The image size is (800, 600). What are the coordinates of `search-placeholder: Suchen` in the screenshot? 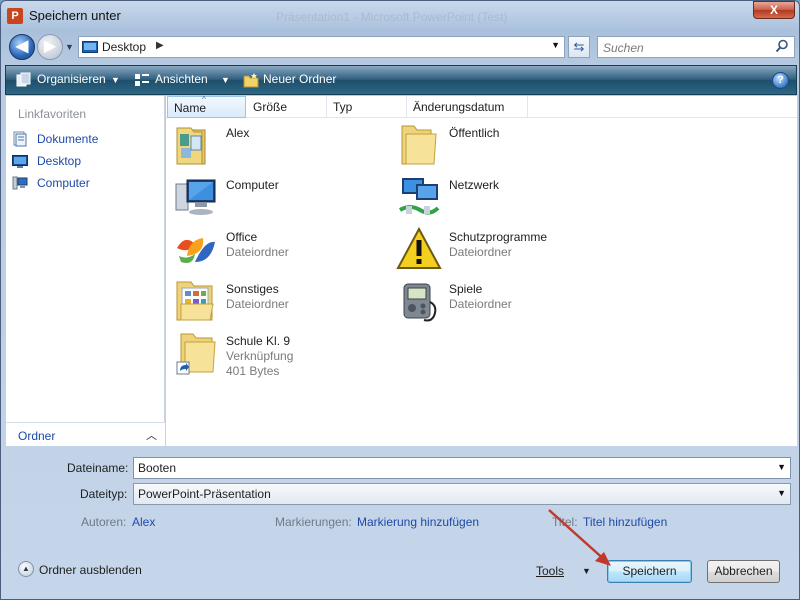 It's located at (623, 48).